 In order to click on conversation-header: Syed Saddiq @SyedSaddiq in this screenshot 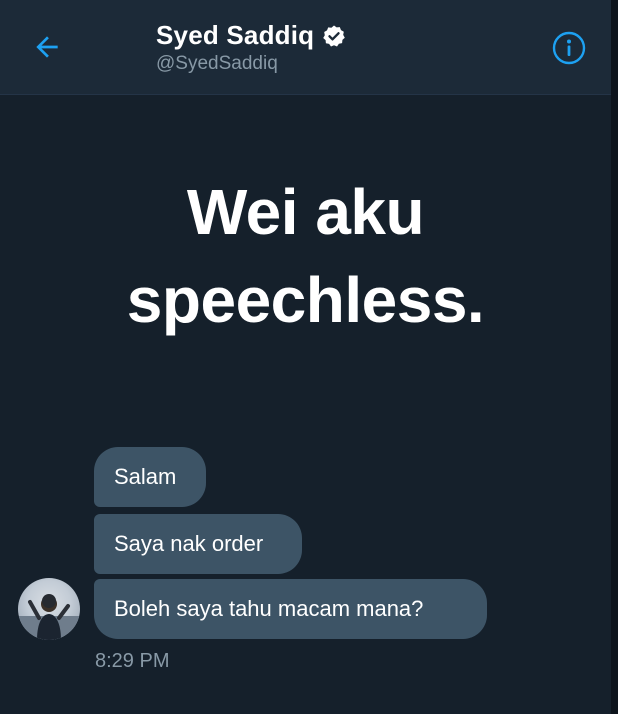, I will do `click(305, 47)`.